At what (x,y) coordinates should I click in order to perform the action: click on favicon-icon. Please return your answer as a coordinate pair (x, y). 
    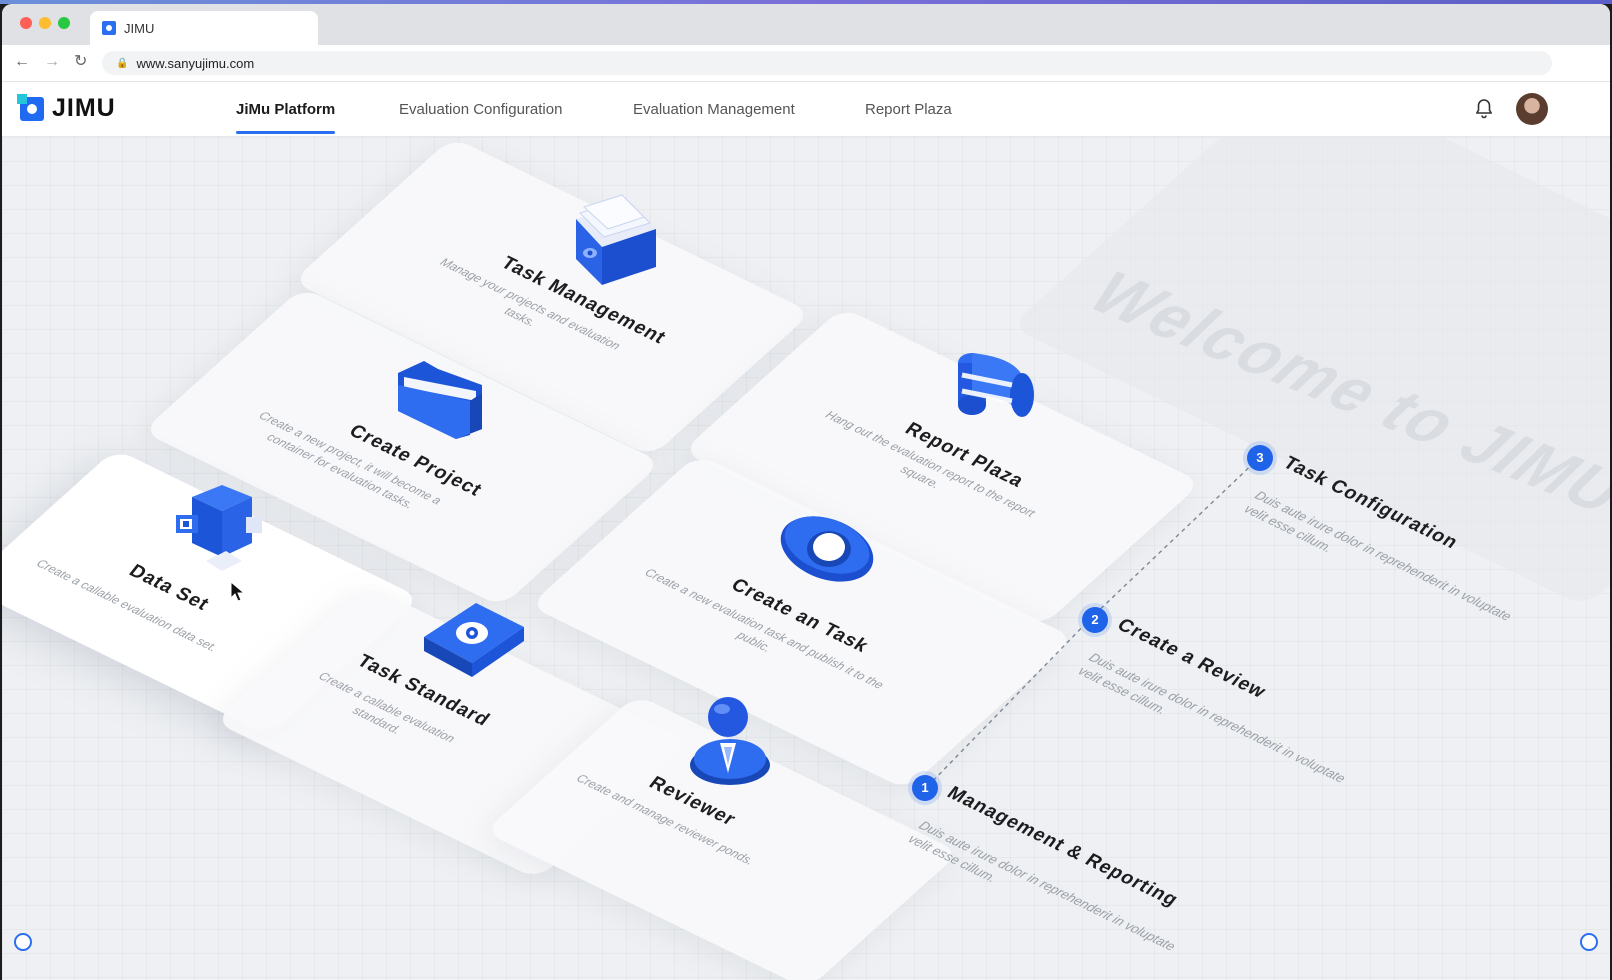
    Looking at the image, I should click on (109, 28).